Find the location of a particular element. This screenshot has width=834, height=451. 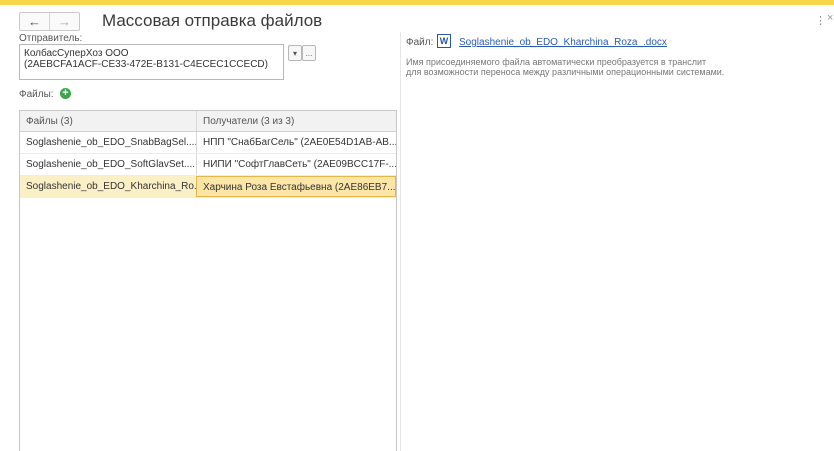

column-header-recipients: Получатели (3 из 3) is located at coordinates (296, 121).